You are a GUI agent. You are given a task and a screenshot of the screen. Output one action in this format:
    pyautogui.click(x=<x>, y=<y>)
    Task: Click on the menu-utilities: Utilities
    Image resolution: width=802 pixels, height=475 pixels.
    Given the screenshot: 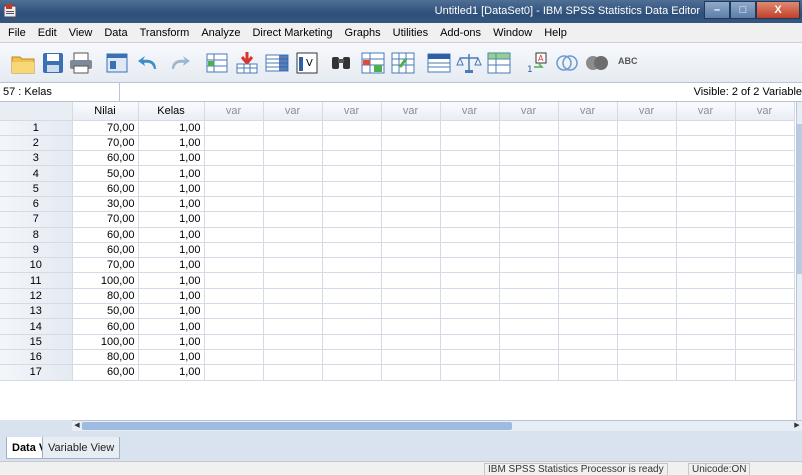 What is the action you would take?
    pyautogui.click(x=410, y=33)
    